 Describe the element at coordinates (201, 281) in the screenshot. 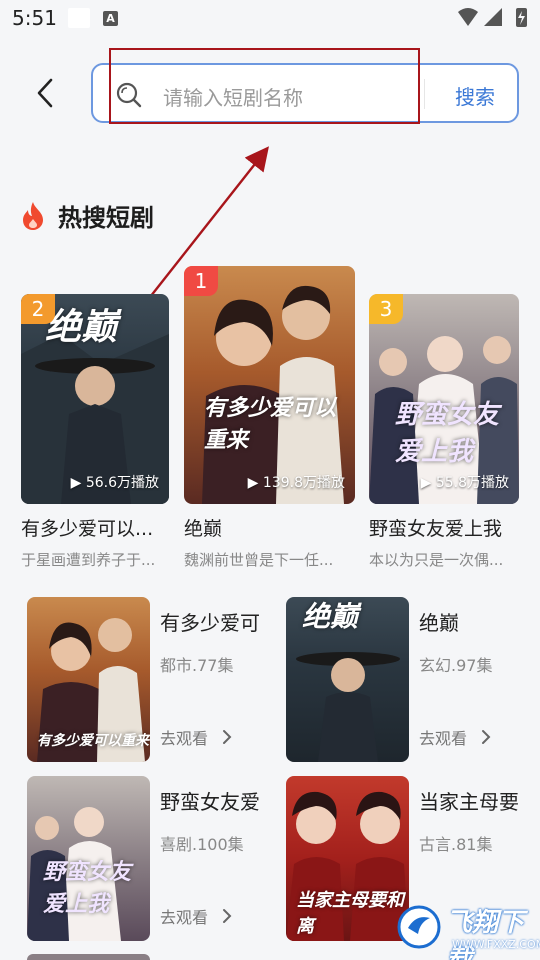

I see `rank-badge: 1` at that location.